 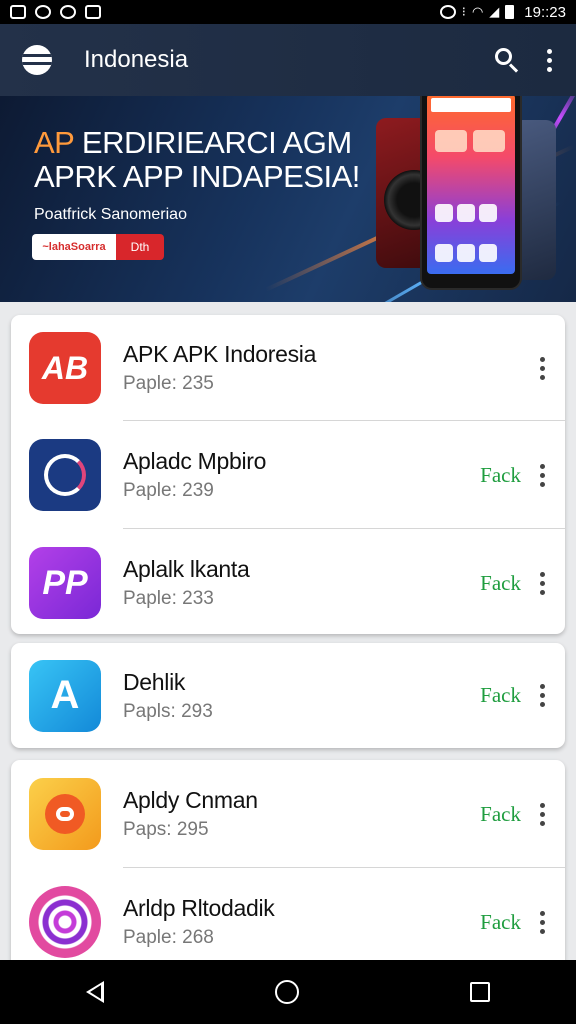 I want to click on vibrate-icon: ⁝, so click(x=463, y=11).